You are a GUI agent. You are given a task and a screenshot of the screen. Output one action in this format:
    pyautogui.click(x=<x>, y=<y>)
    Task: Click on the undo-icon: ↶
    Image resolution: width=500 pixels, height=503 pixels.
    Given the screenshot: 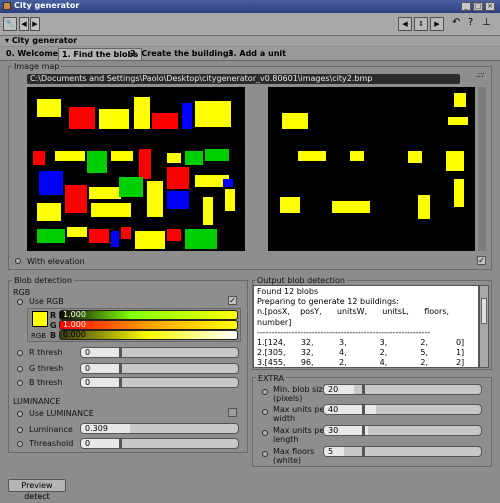 What is the action you would take?
    pyautogui.click(x=456, y=22)
    